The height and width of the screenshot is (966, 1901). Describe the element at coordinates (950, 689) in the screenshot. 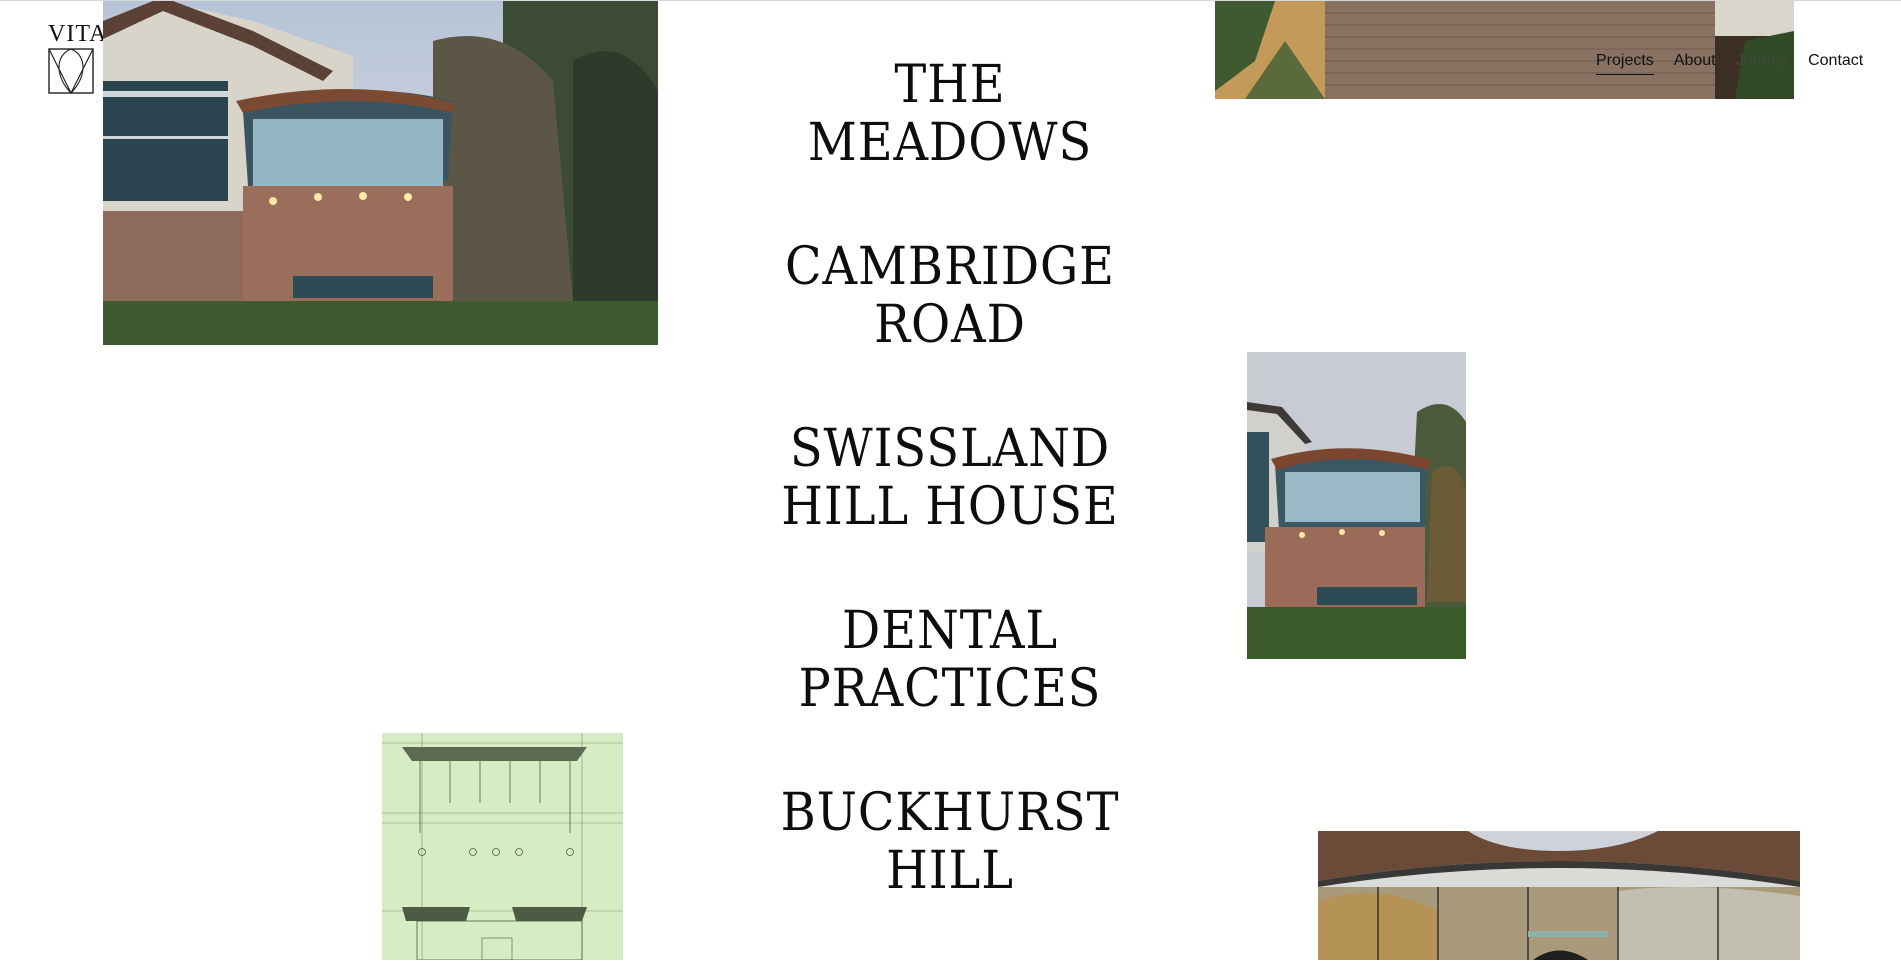

I see `project-title-line: PRACTICES` at that location.